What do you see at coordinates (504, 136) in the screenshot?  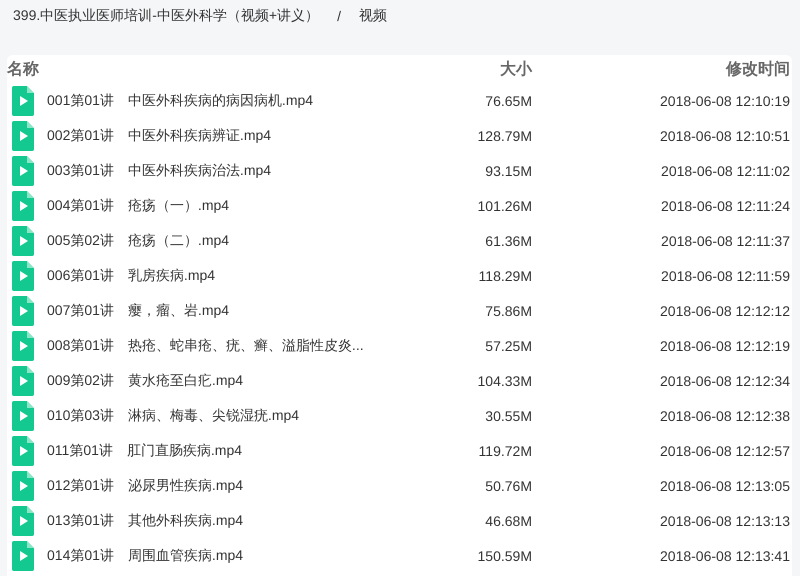 I see `file-size: 128.79M` at bounding box center [504, 136].